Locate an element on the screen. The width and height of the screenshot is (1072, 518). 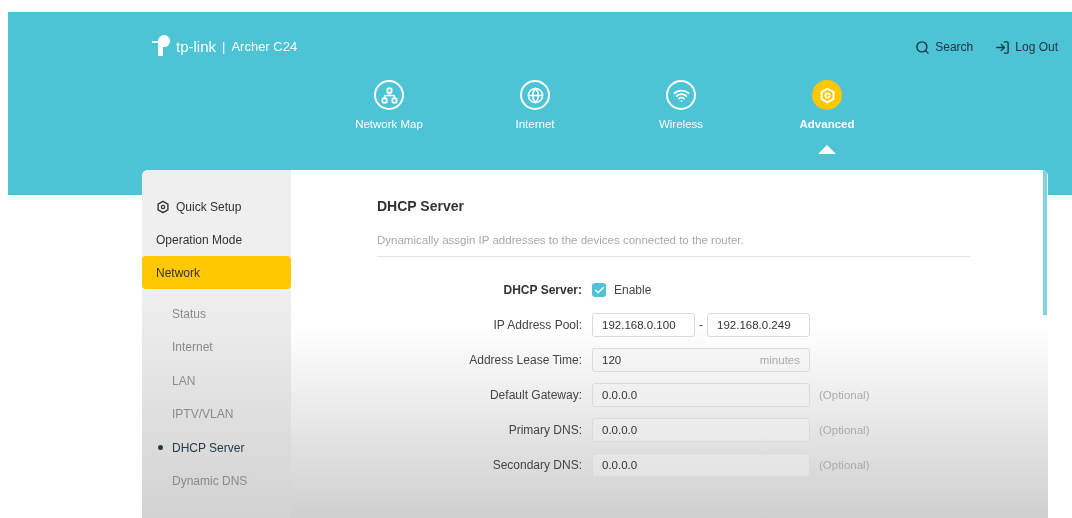
field-label: Default Gateway: is located at coordinates (535, 396).